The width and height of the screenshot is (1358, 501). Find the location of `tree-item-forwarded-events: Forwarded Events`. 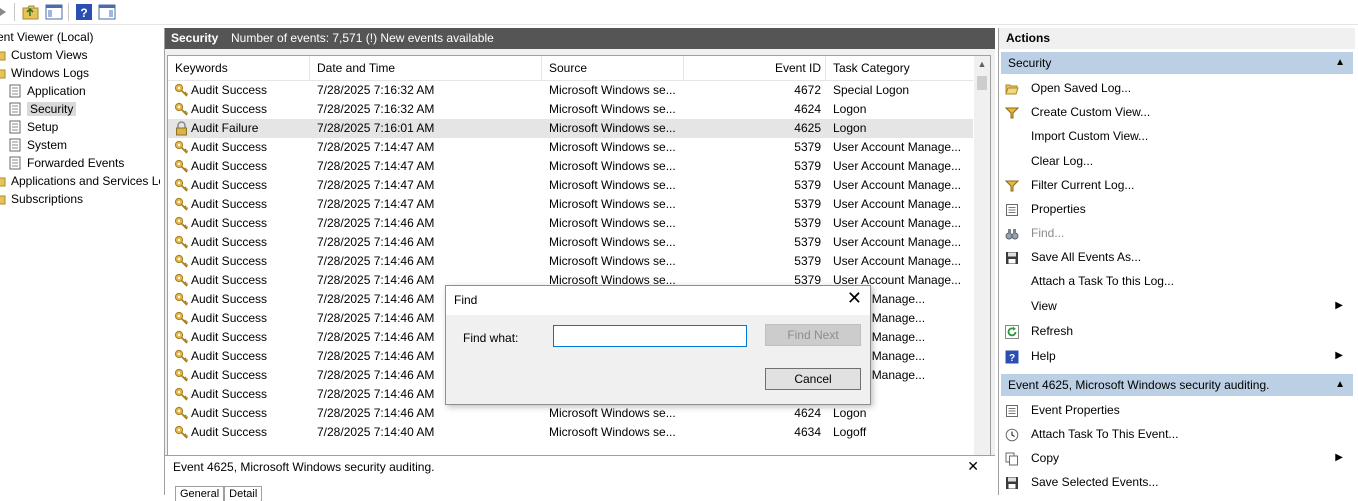

tree-item-forwarded-events: Forwarded Events is located at coordinates (66, 163).